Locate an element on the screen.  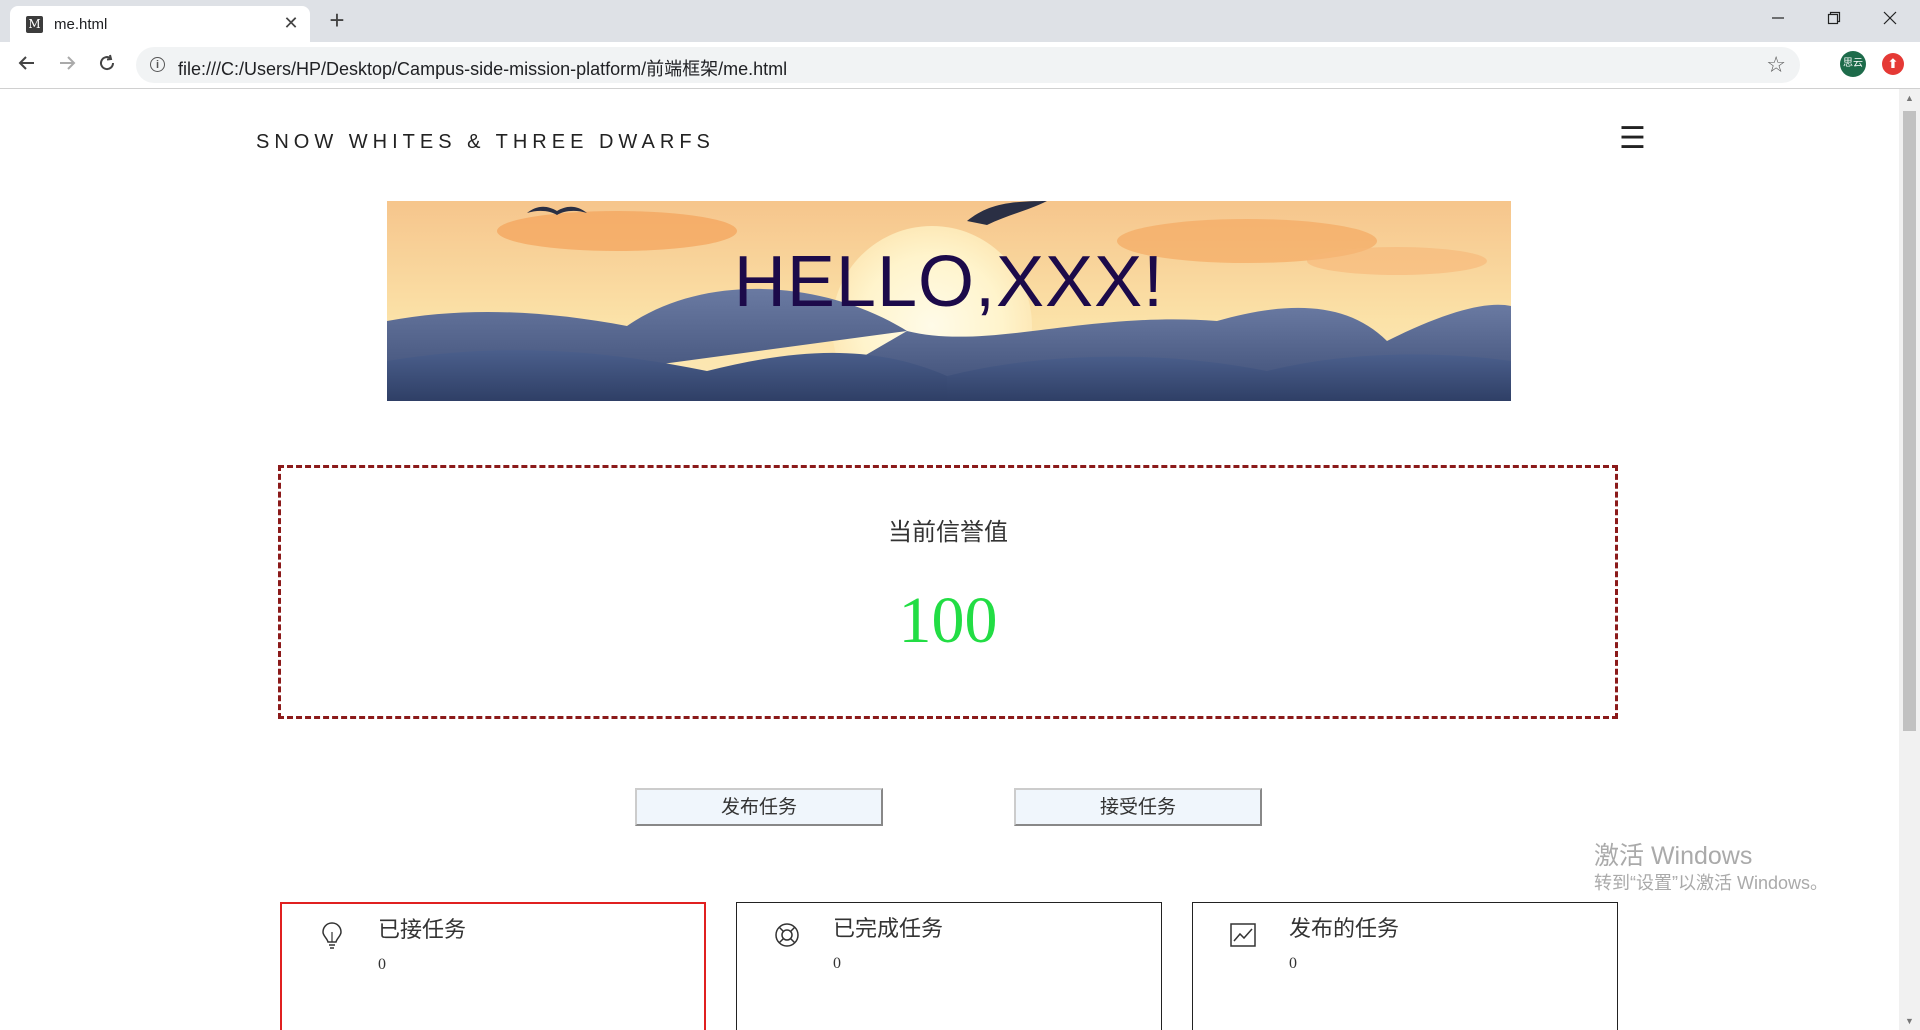
brand-title: SNOW WHITES & THREE DWARFS is located at coordinates (485, 142).